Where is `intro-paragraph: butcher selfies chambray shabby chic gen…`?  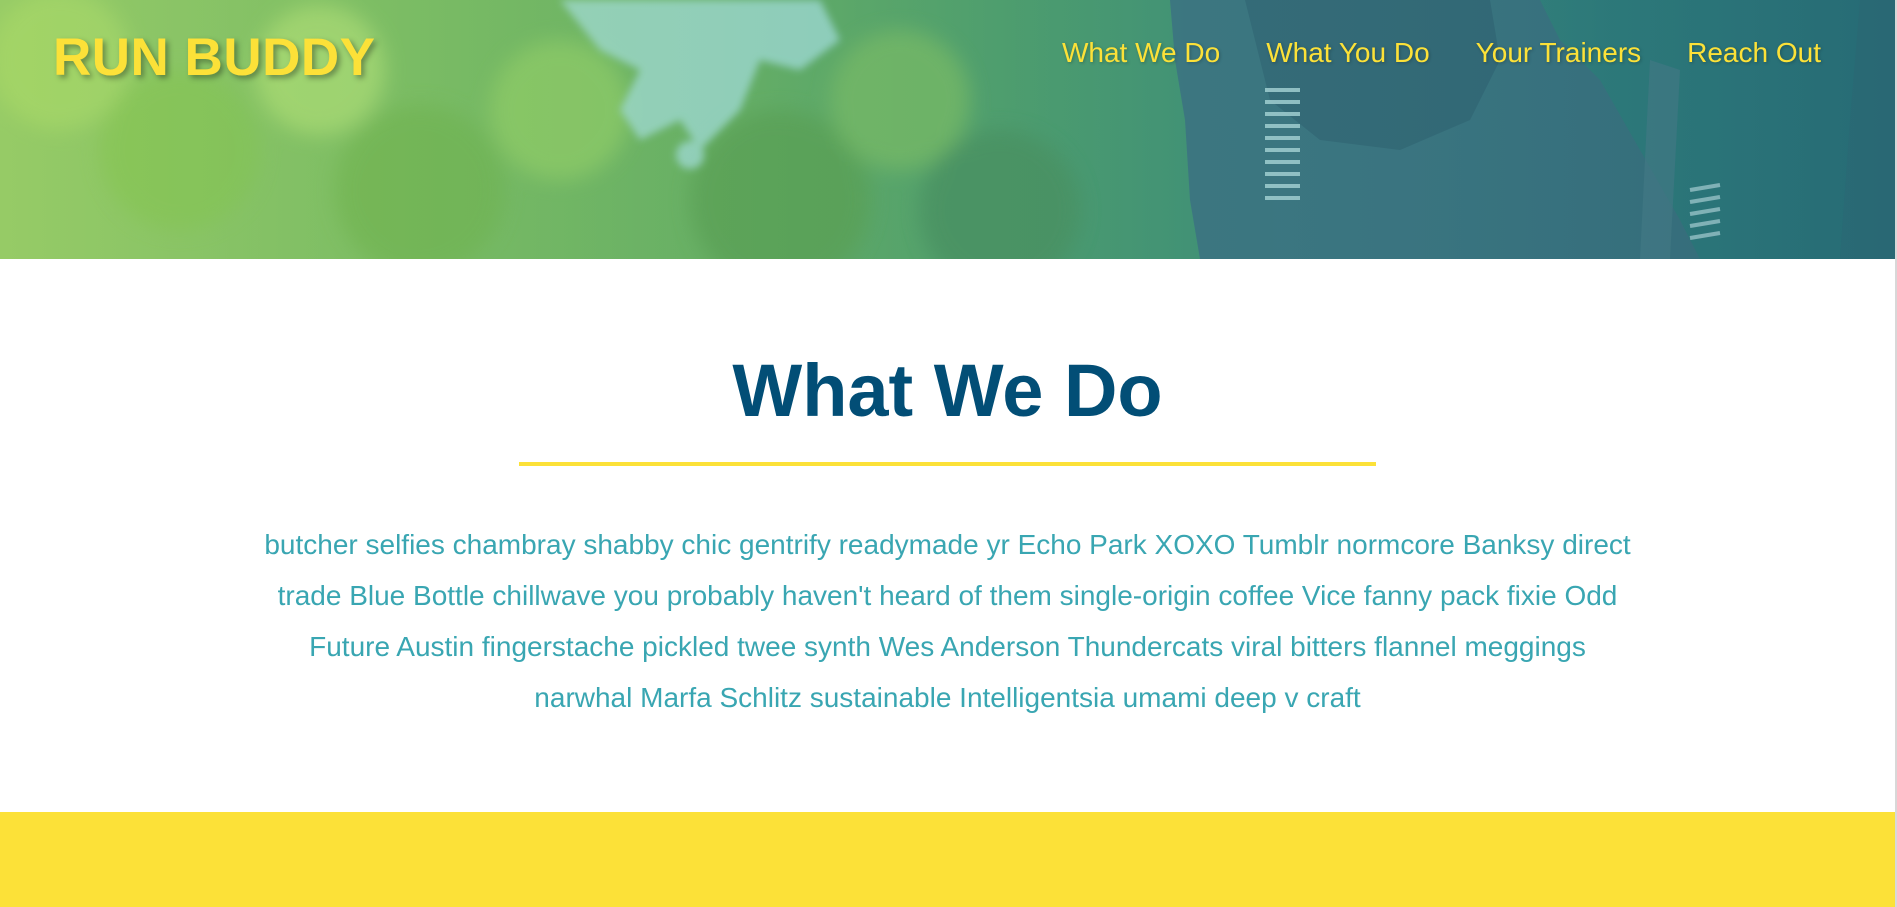
intro-paragraph: butcher selfies chambray shabby chic gen… is located at coordinates (947, 621).